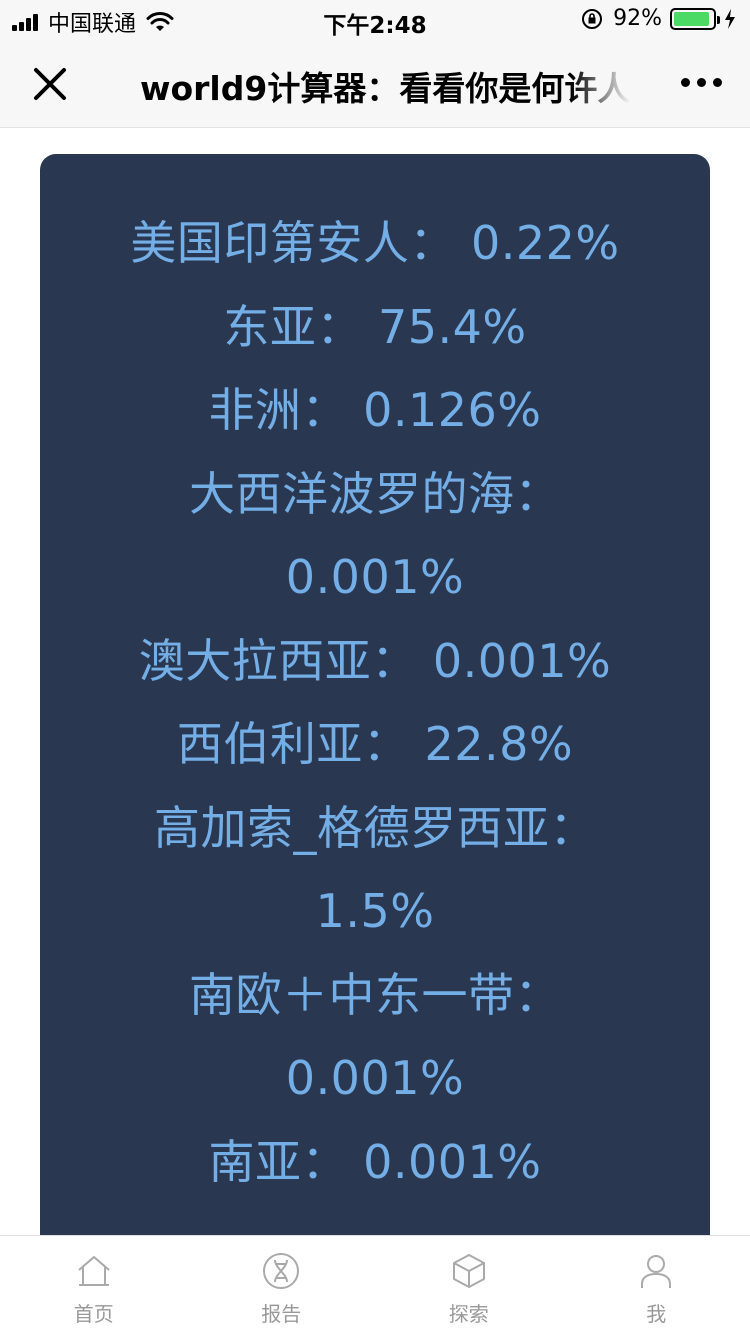 The height and width of the screenshot is (1334, 750). I want to click on more-icon, so click(698, 82).